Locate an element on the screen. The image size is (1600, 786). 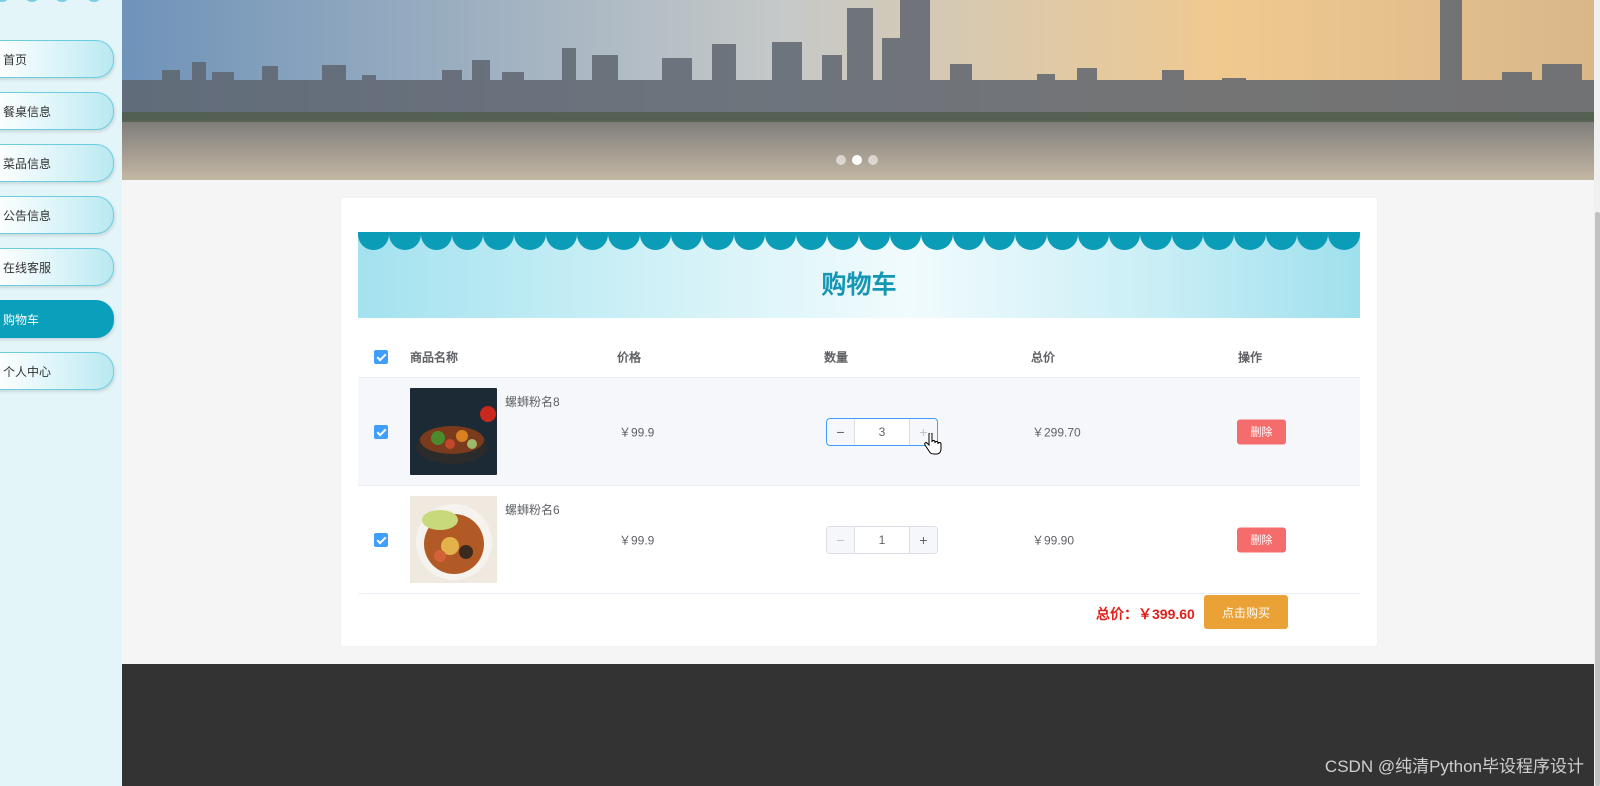
sidebar-item-cart: 购物车 is located at coordinates (57, 319).